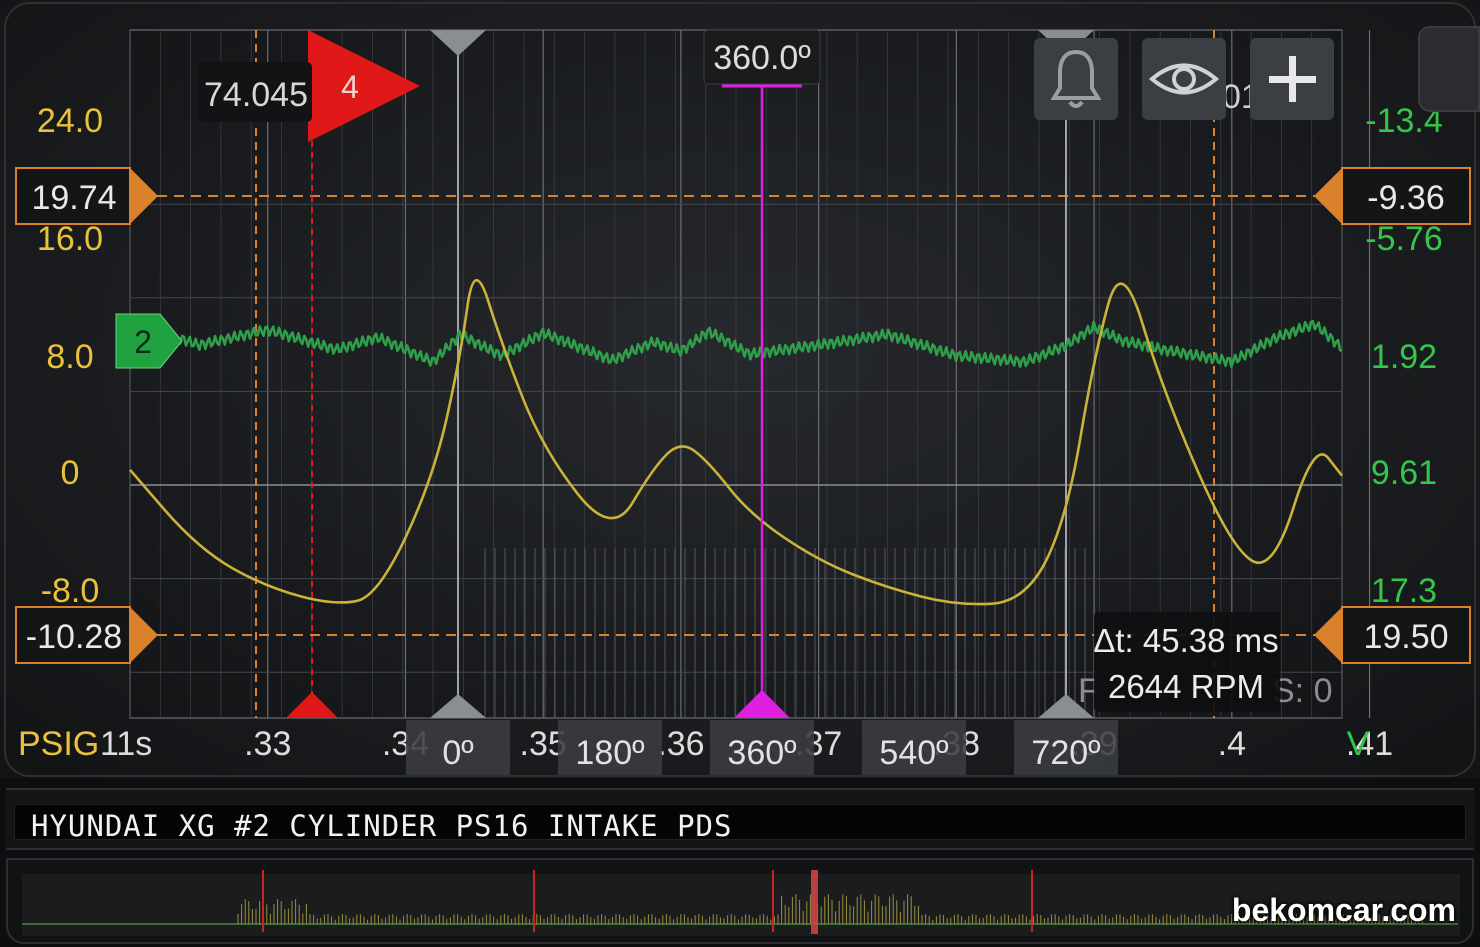 This screenshot has height=947, width=1480. I want to click on x-axis-tick: .36, so click(680, 744).